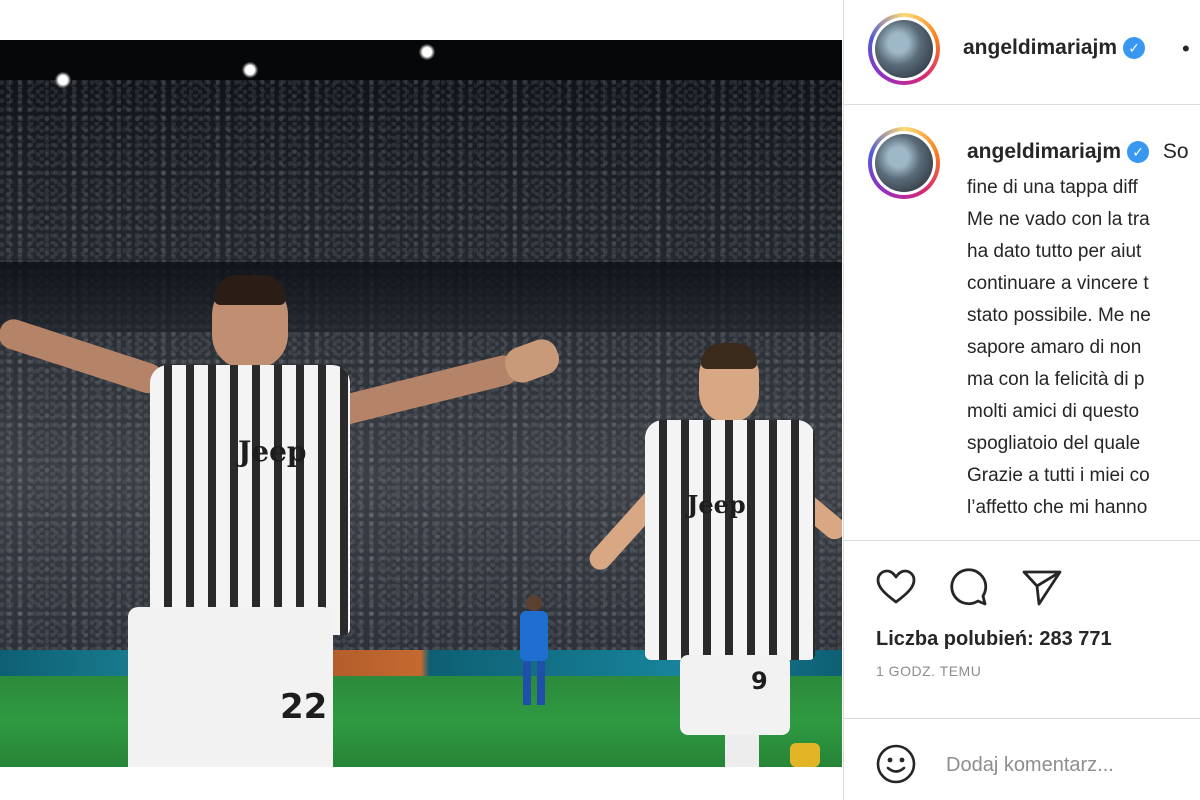 This screenshot has width=1200, height=800. What do you see at coordinates (1022, 104) in the screenshot?
I see `header-divider` at bounding box center [1022, 104].